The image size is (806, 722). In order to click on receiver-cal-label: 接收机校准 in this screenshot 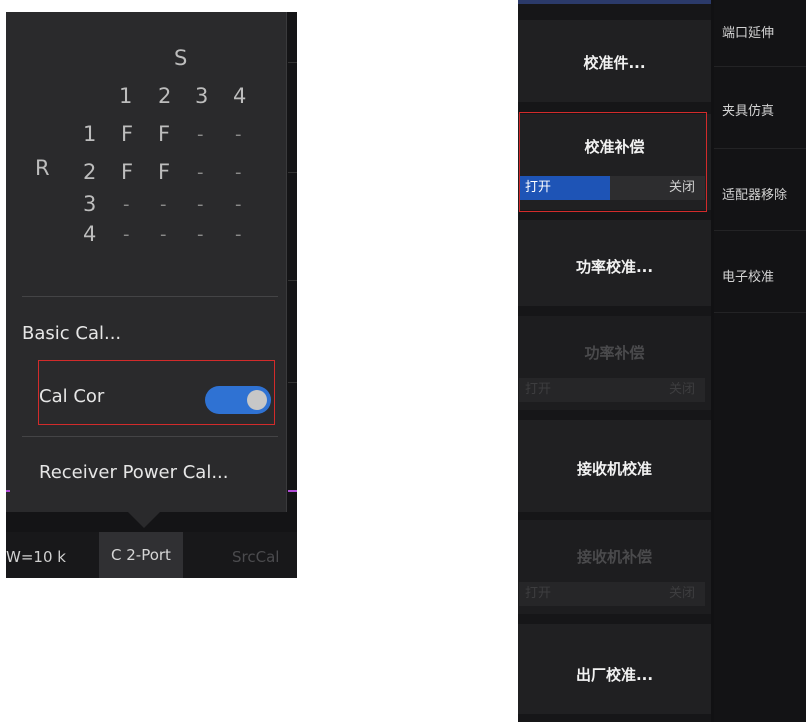, I will do `click(614, 469)`.